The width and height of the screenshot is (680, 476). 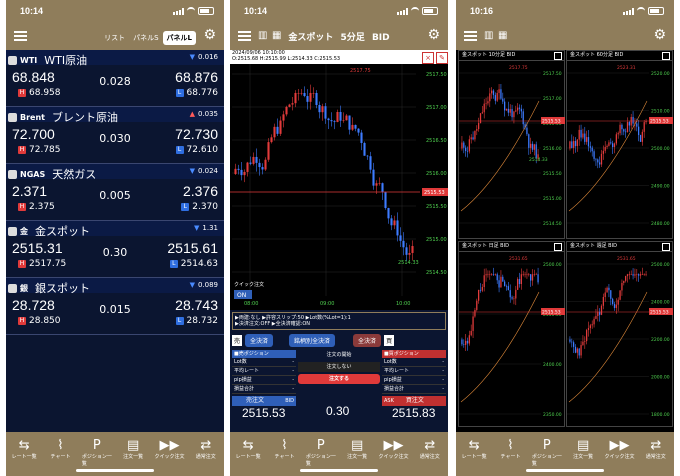 What do you see at coordinates (413, 413) in the screenshot?
I see `ask-price: 2515.83` at bounding box center [413, 413].